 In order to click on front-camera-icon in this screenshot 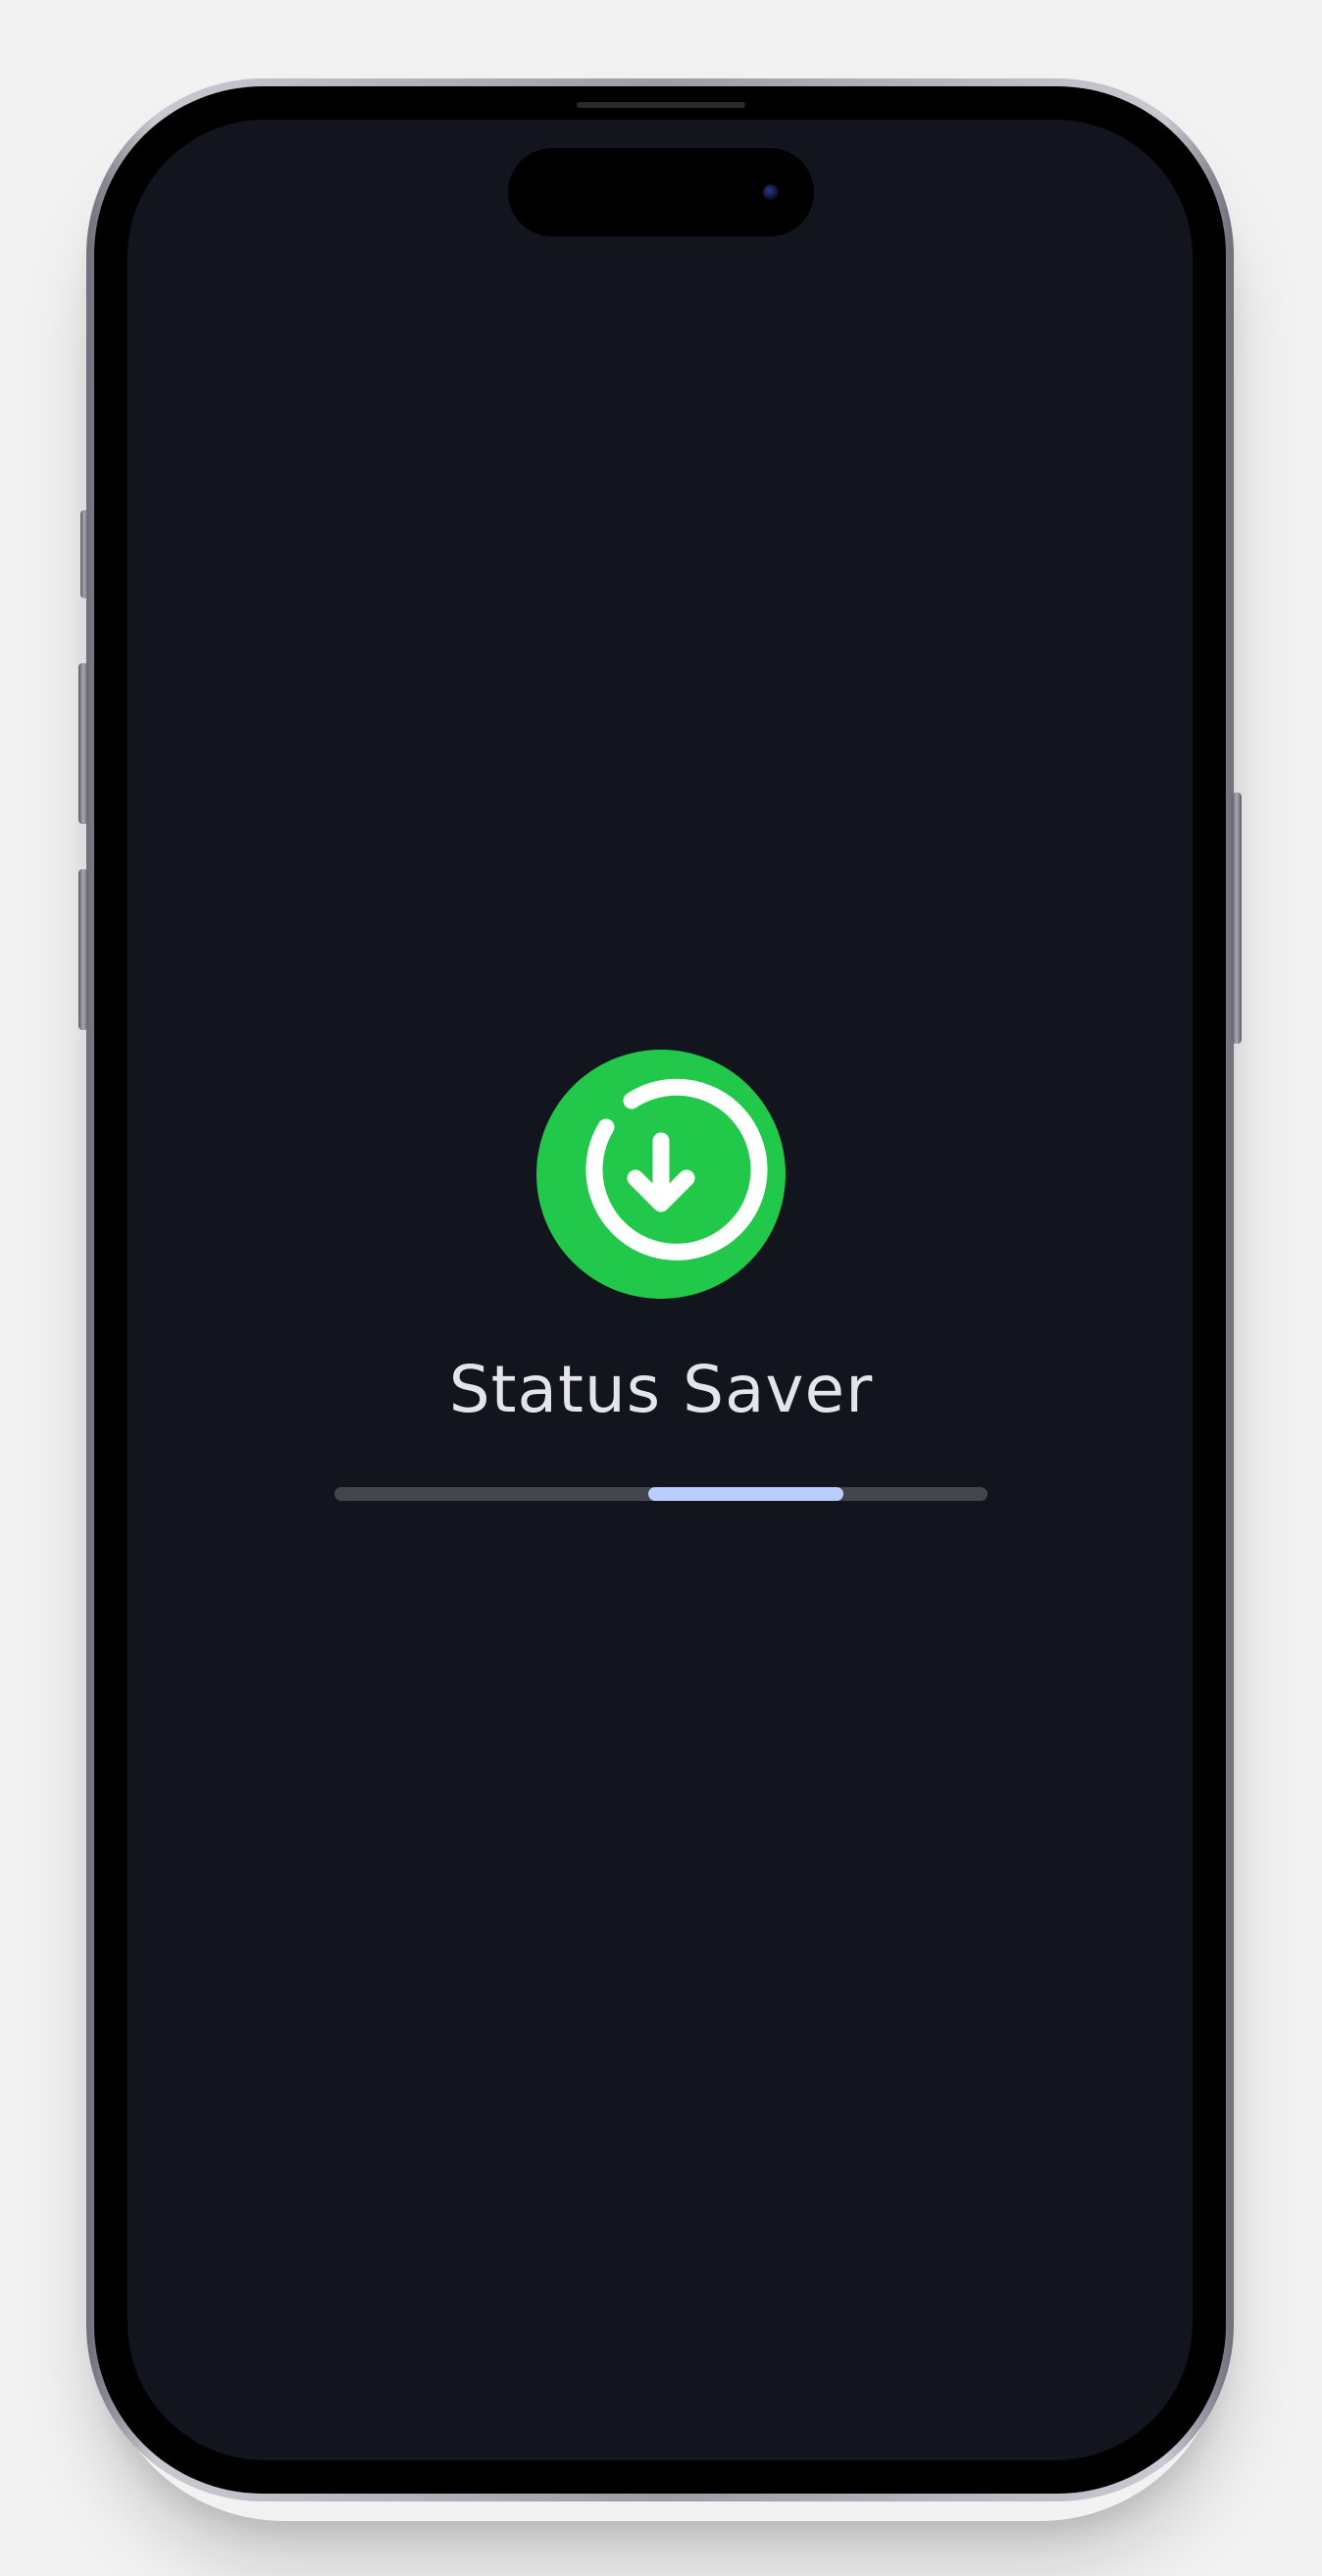, I will do `click(771, 192)`.